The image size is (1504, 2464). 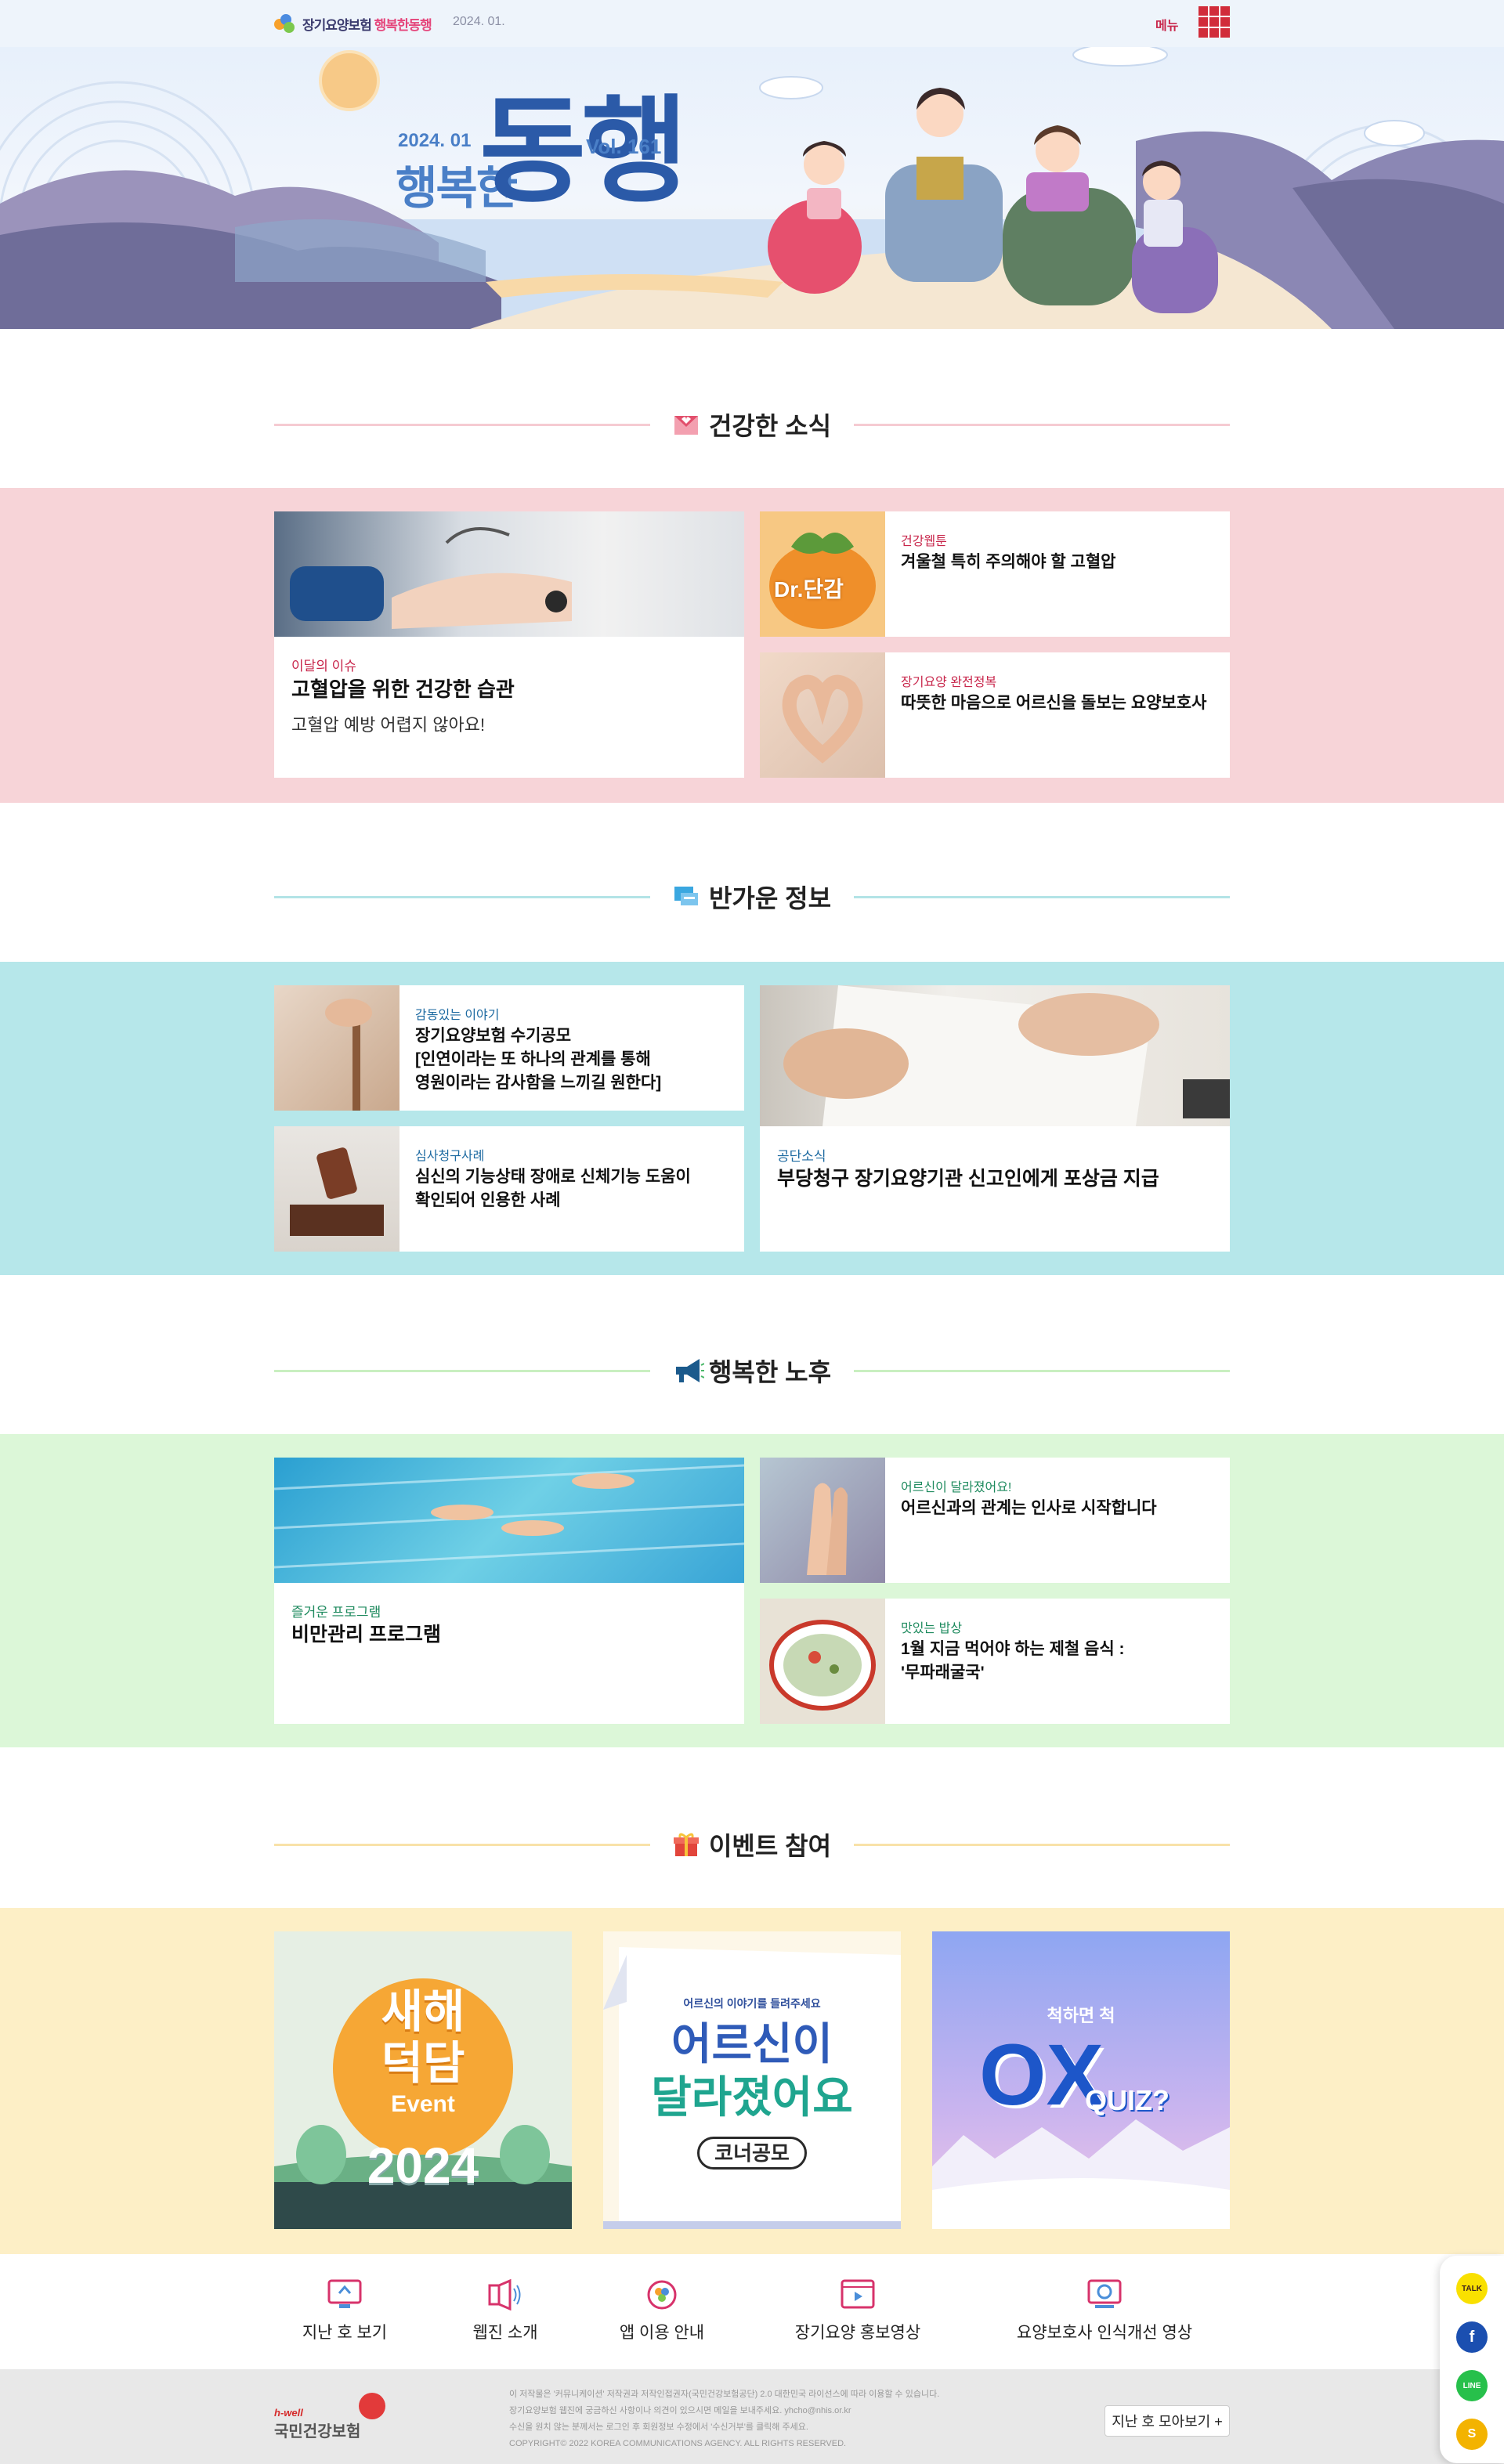 What do you see at coordinates (509, 1520) in the screenshot?
I see `swimming-pool-image` at bounding box center [509, 1520].